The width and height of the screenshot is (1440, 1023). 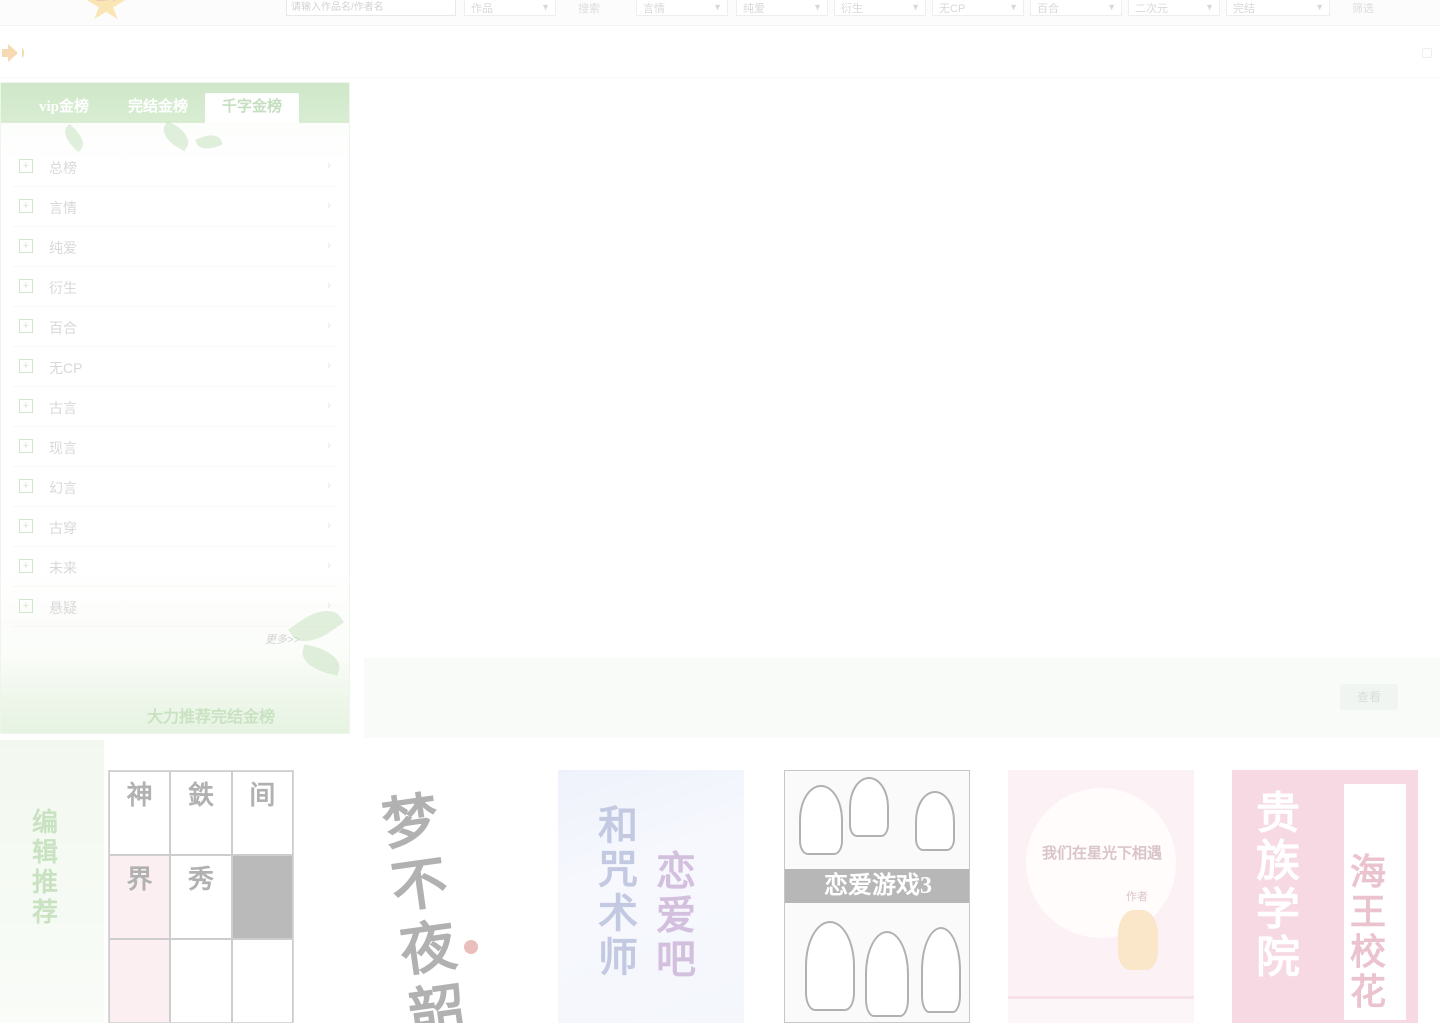 What do you see at coordinates (13, 53) in the screenshot?
I see `speaker-icon` at bounding box center [13, 53].